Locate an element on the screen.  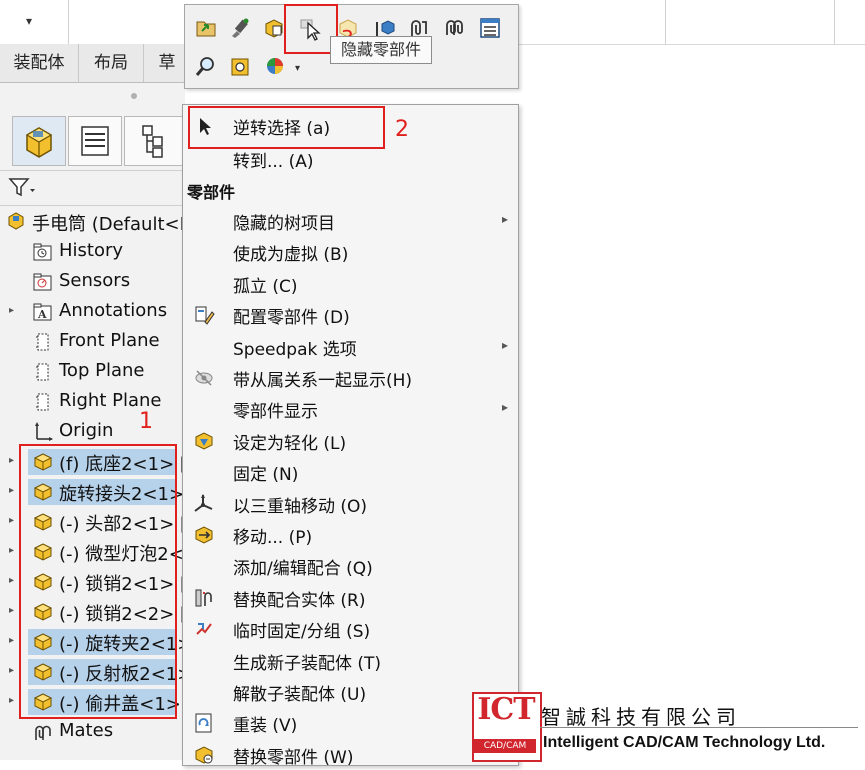
tree-item: Front Plane is located at coordinates (92, 342).